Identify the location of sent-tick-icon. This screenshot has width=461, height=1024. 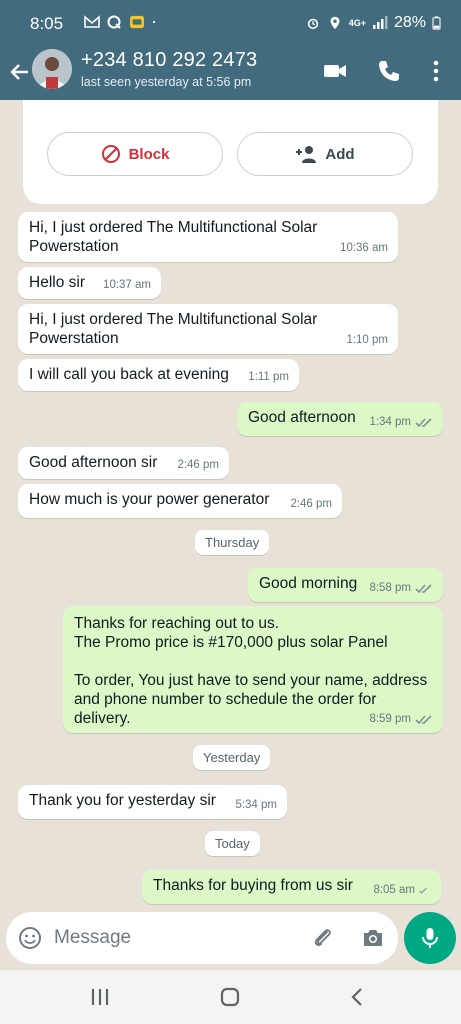
(423, 890).